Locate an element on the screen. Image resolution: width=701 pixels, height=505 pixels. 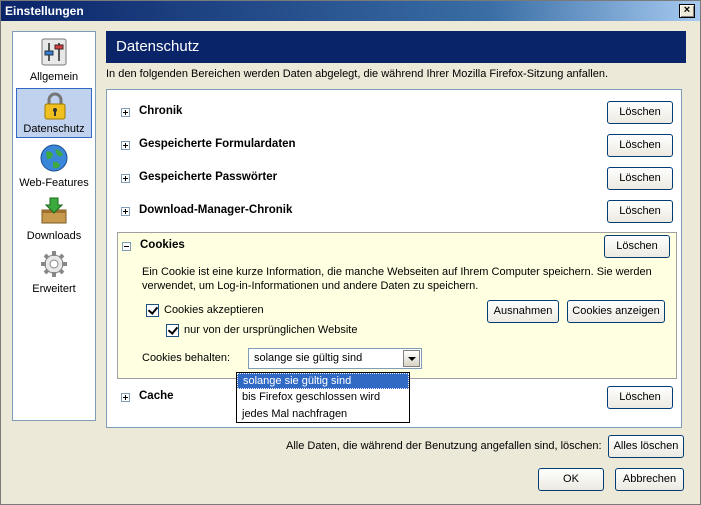
chevron-down-icon is located at coordinates (411, 358).